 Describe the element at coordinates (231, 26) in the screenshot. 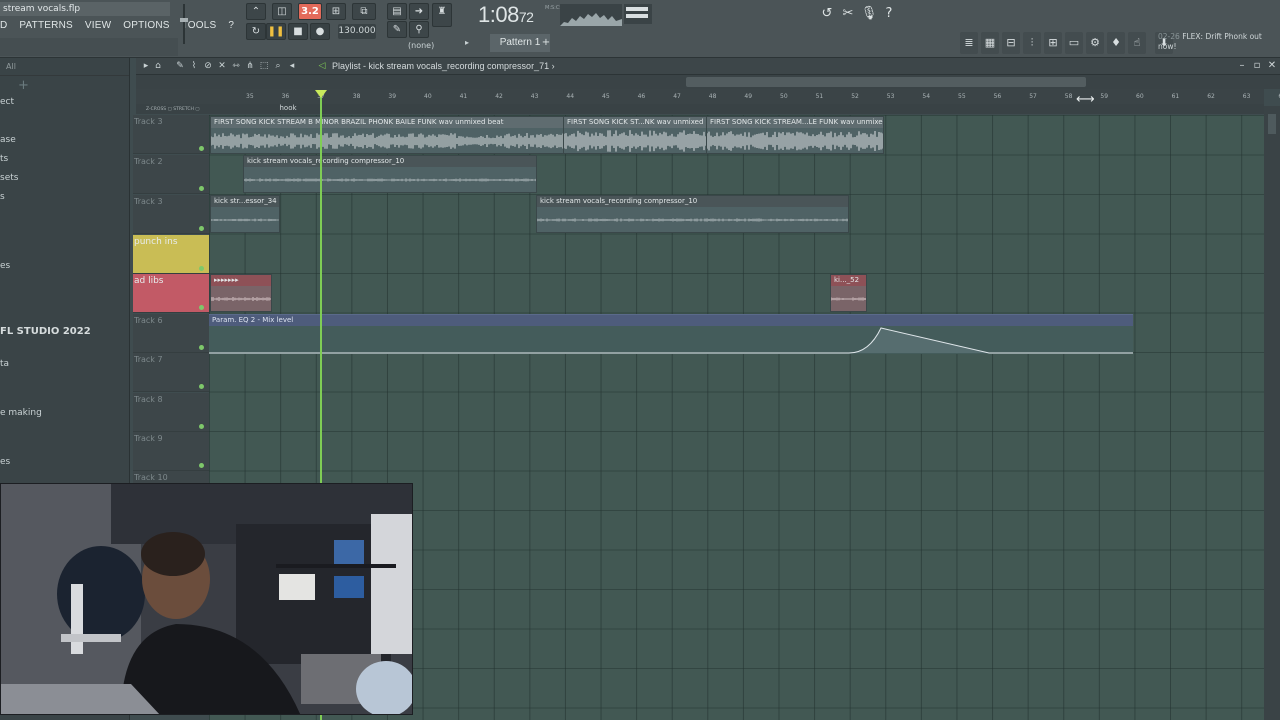

I see `menu-help: ?` at that location.